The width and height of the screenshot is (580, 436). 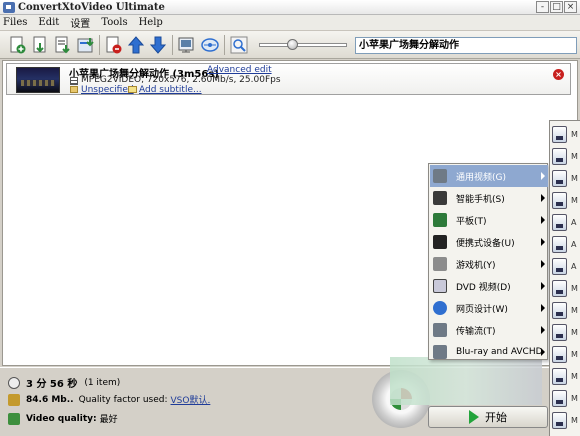 What do you see at coordinates (191, 399) in the screenshot?
I see `quality-factor-link: VSO默认.` at bounding box center [191, 399].